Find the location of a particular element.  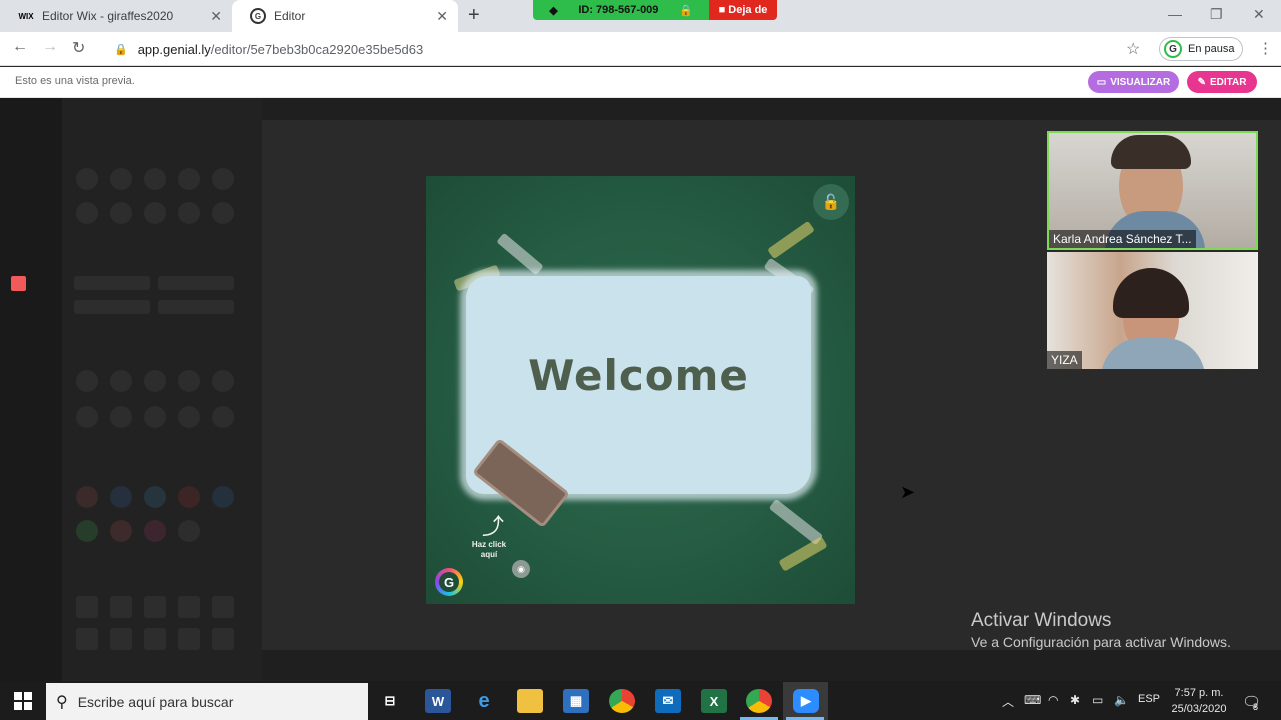

video-tile-yiza: YIZA is located at coordinates (1152, 310).